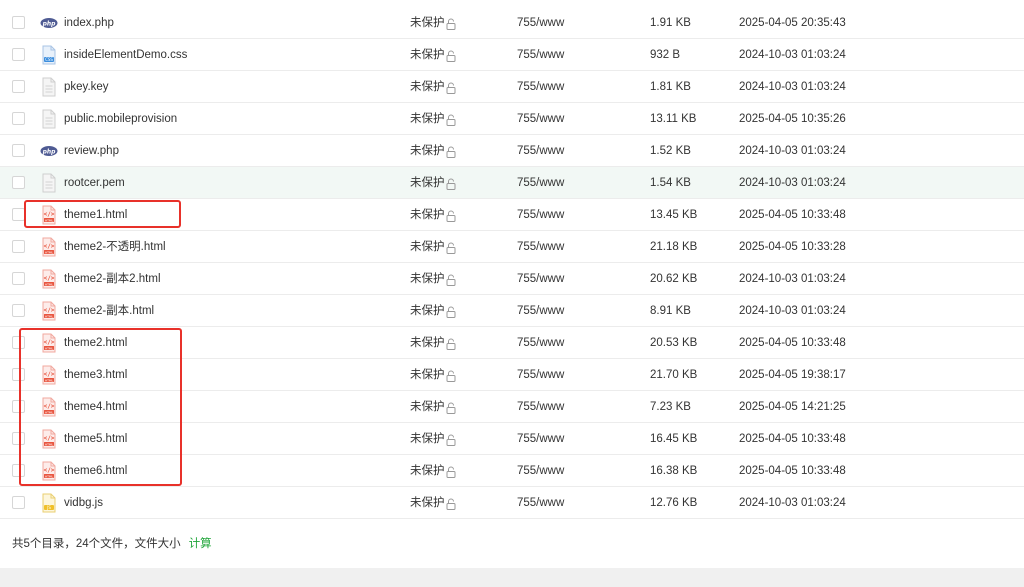  I want to click on file-name-link: theme6.html, so click(95, 471).